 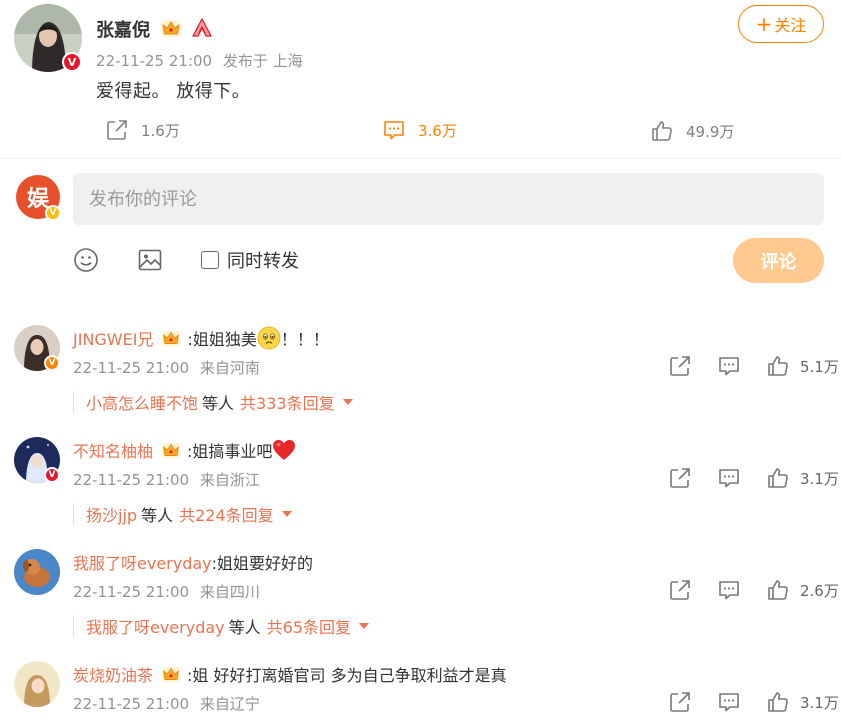 What do you see at coordinates (142, 562) in the screenshot?
I see `commenter-name: 我服了呀everyday` at bounding box center [142, 562].